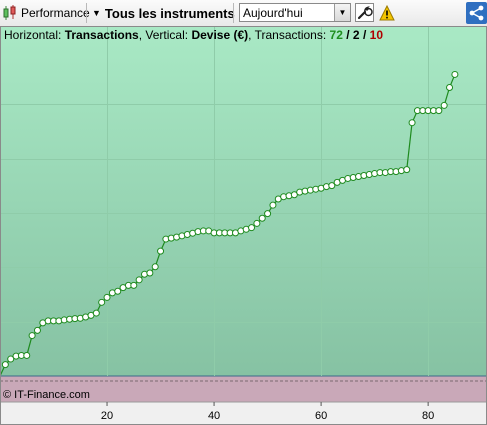  I want to click on x-axis-area, so click(243, 413).